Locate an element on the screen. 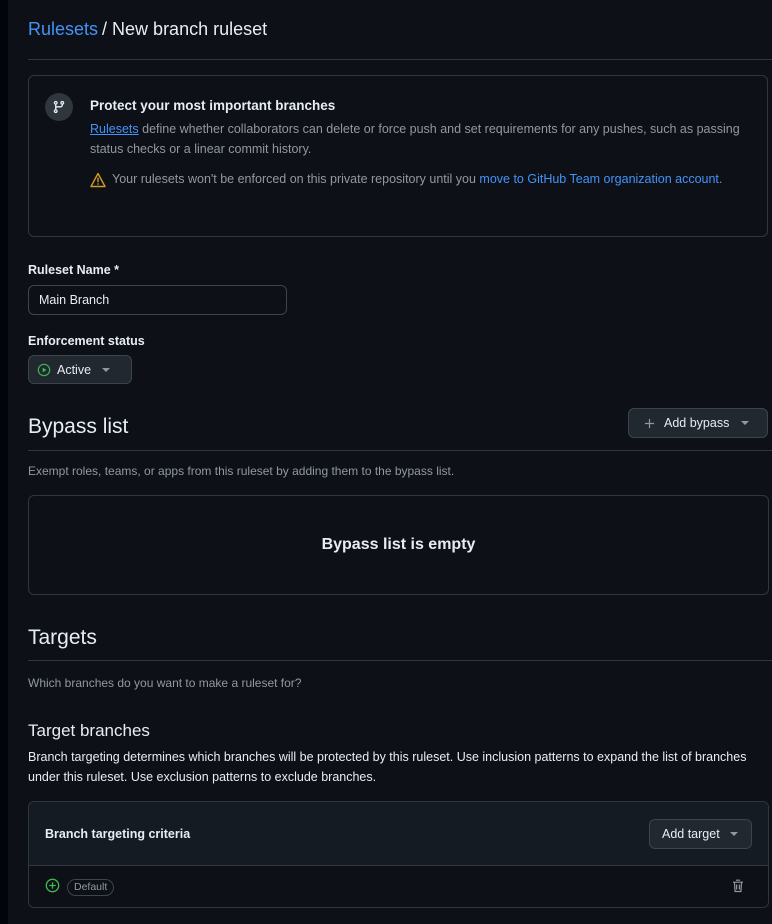 The height and width of the screenshot is (924, 772). enforcement-status-dropdown: Active is located at coordinates (80, 369).